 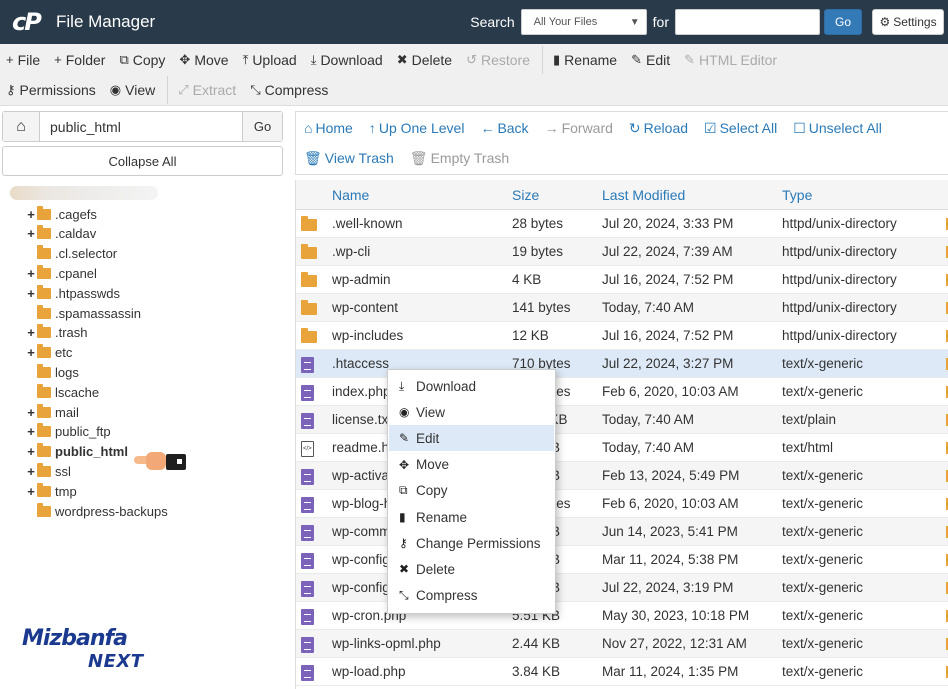 I want to click on search-input, so click(x=747, y=22).